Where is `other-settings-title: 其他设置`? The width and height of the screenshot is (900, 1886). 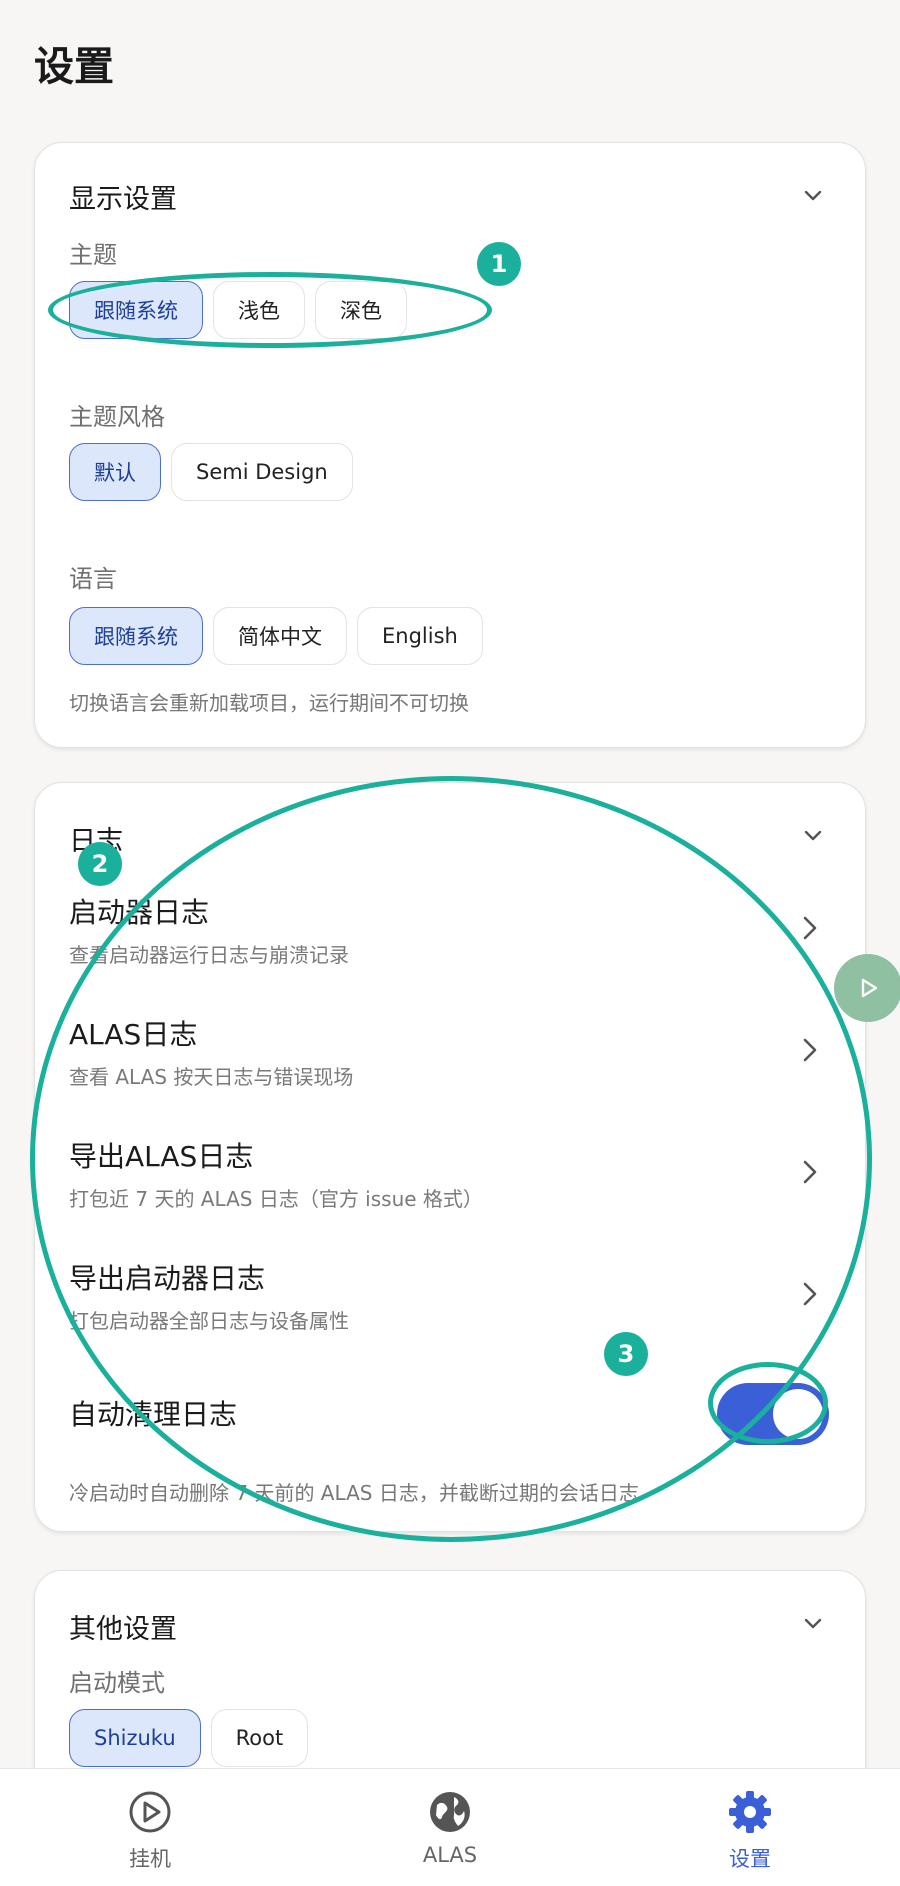 other-settings-title: 其他设置 is located at coordinates (123, 1629).